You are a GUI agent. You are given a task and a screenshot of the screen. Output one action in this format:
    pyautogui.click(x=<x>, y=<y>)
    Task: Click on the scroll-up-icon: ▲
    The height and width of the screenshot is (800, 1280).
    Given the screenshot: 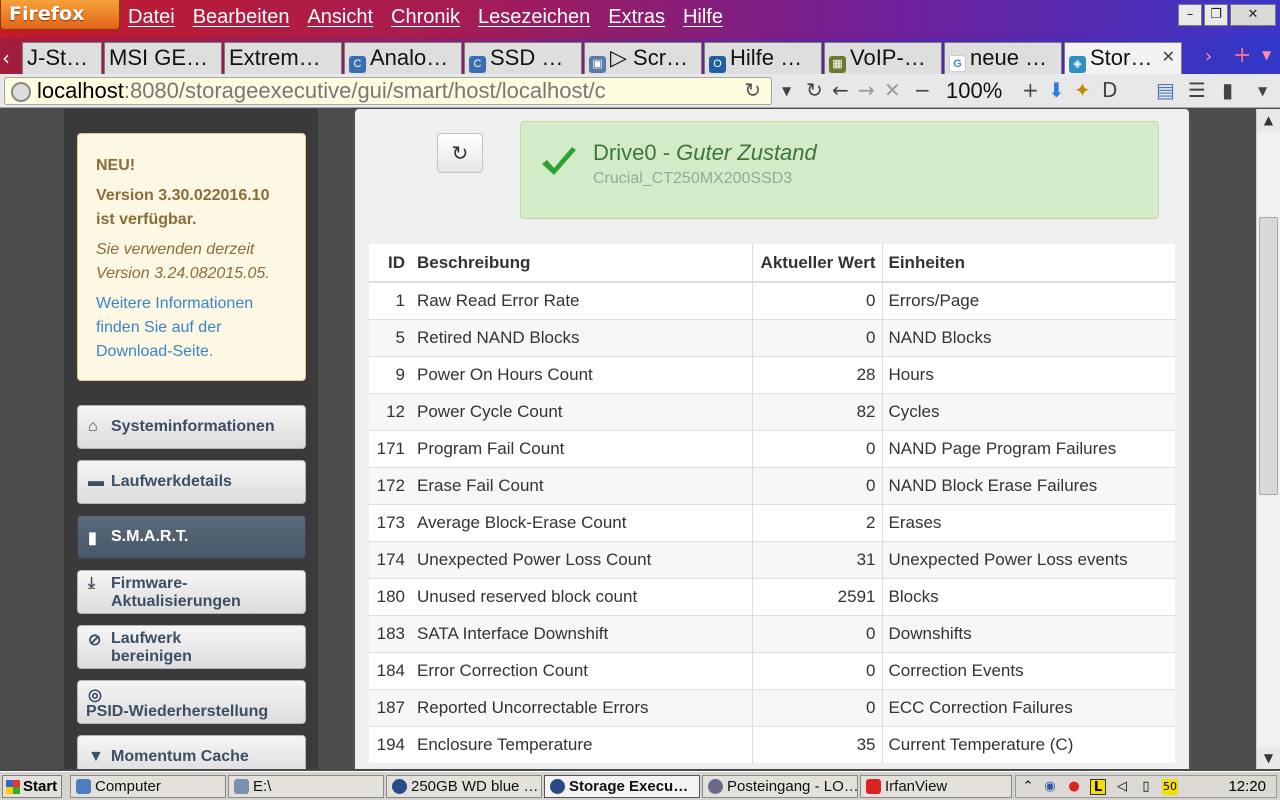 What is the action you would take?
    pyautogui.click(x=1268, y=120)
    